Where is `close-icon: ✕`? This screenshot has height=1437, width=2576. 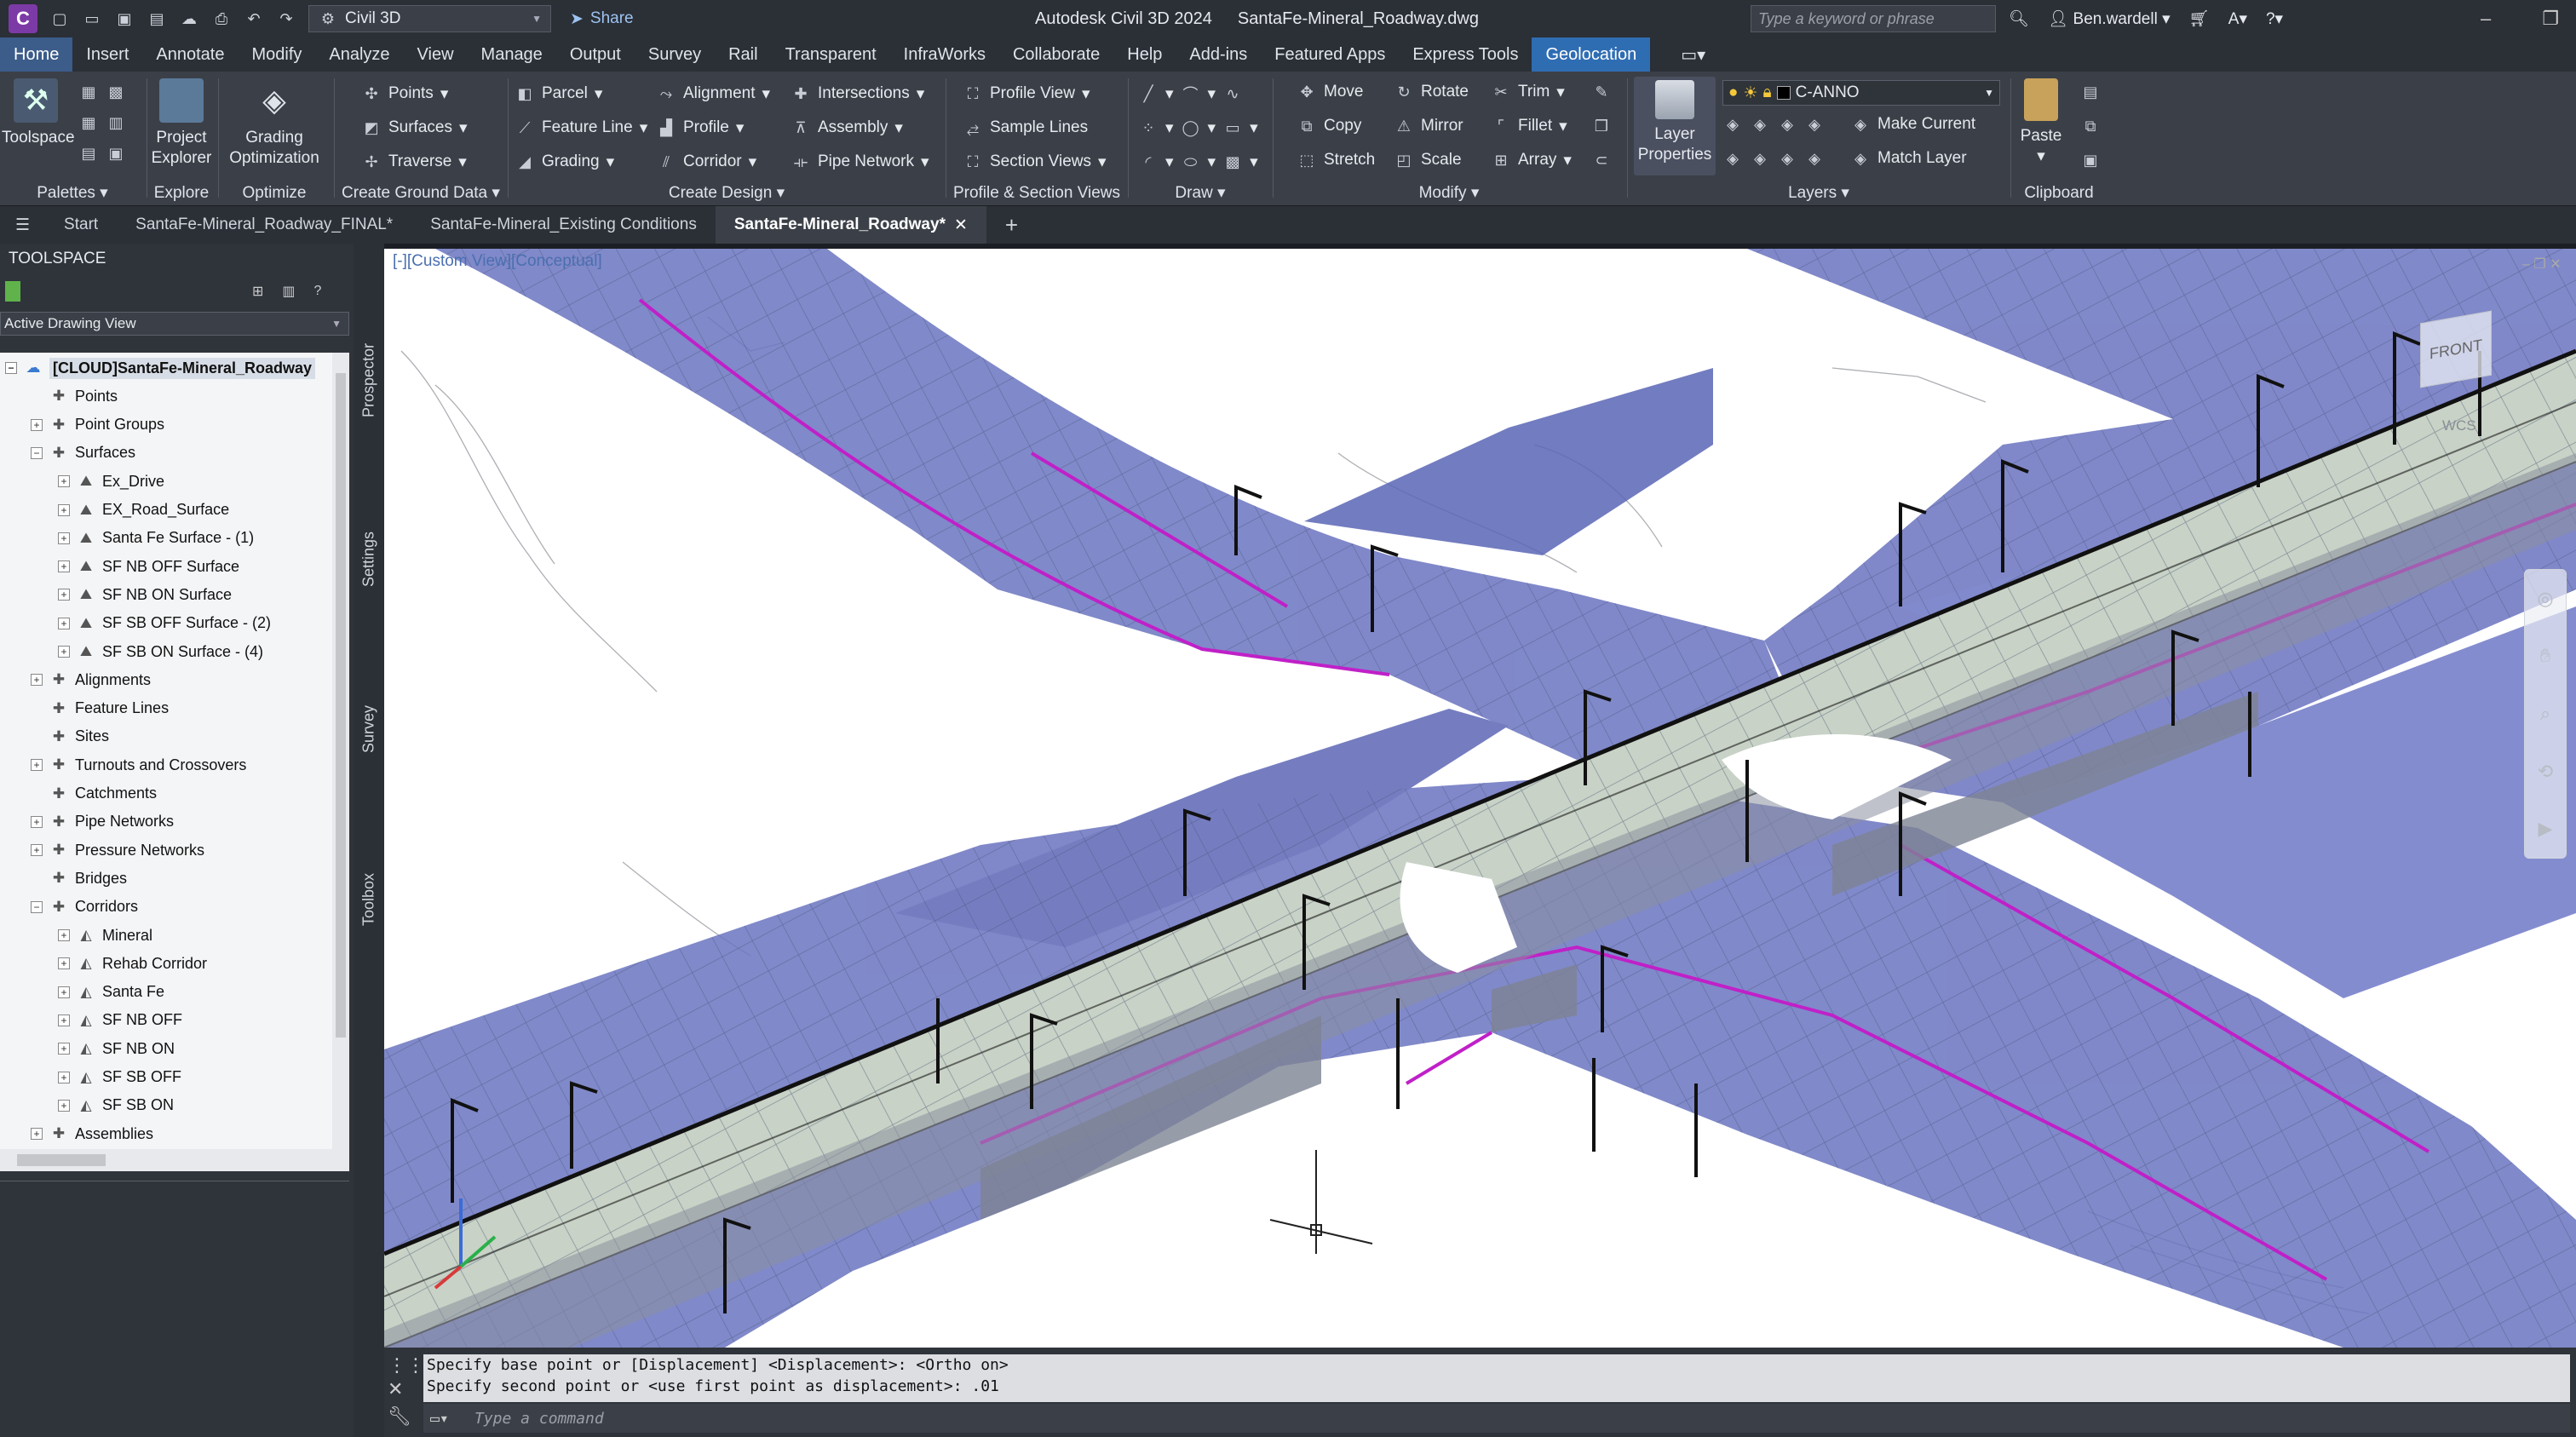
close-icon: ✕ is located at coordinates (396, 1389).